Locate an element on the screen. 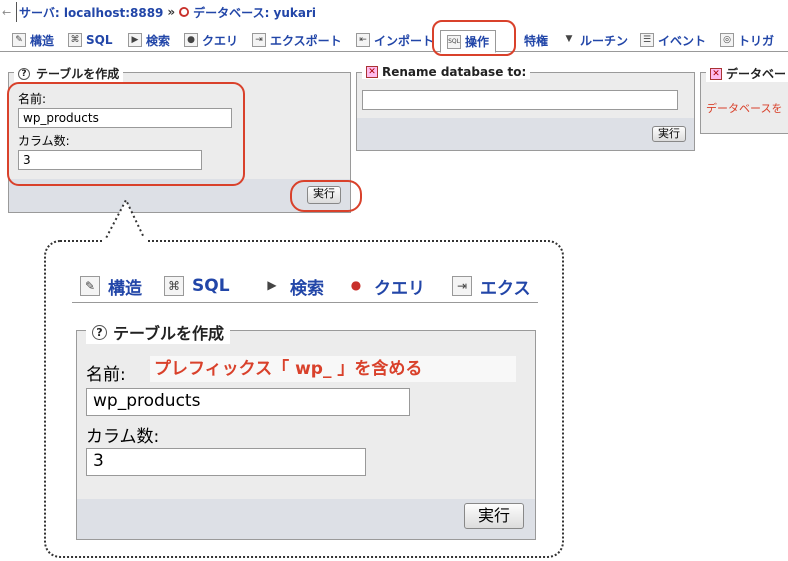 Image resolution: width=788 pixels, height=561 pixels. sql-icon: ⌘ is located at coordinates (174, 286).